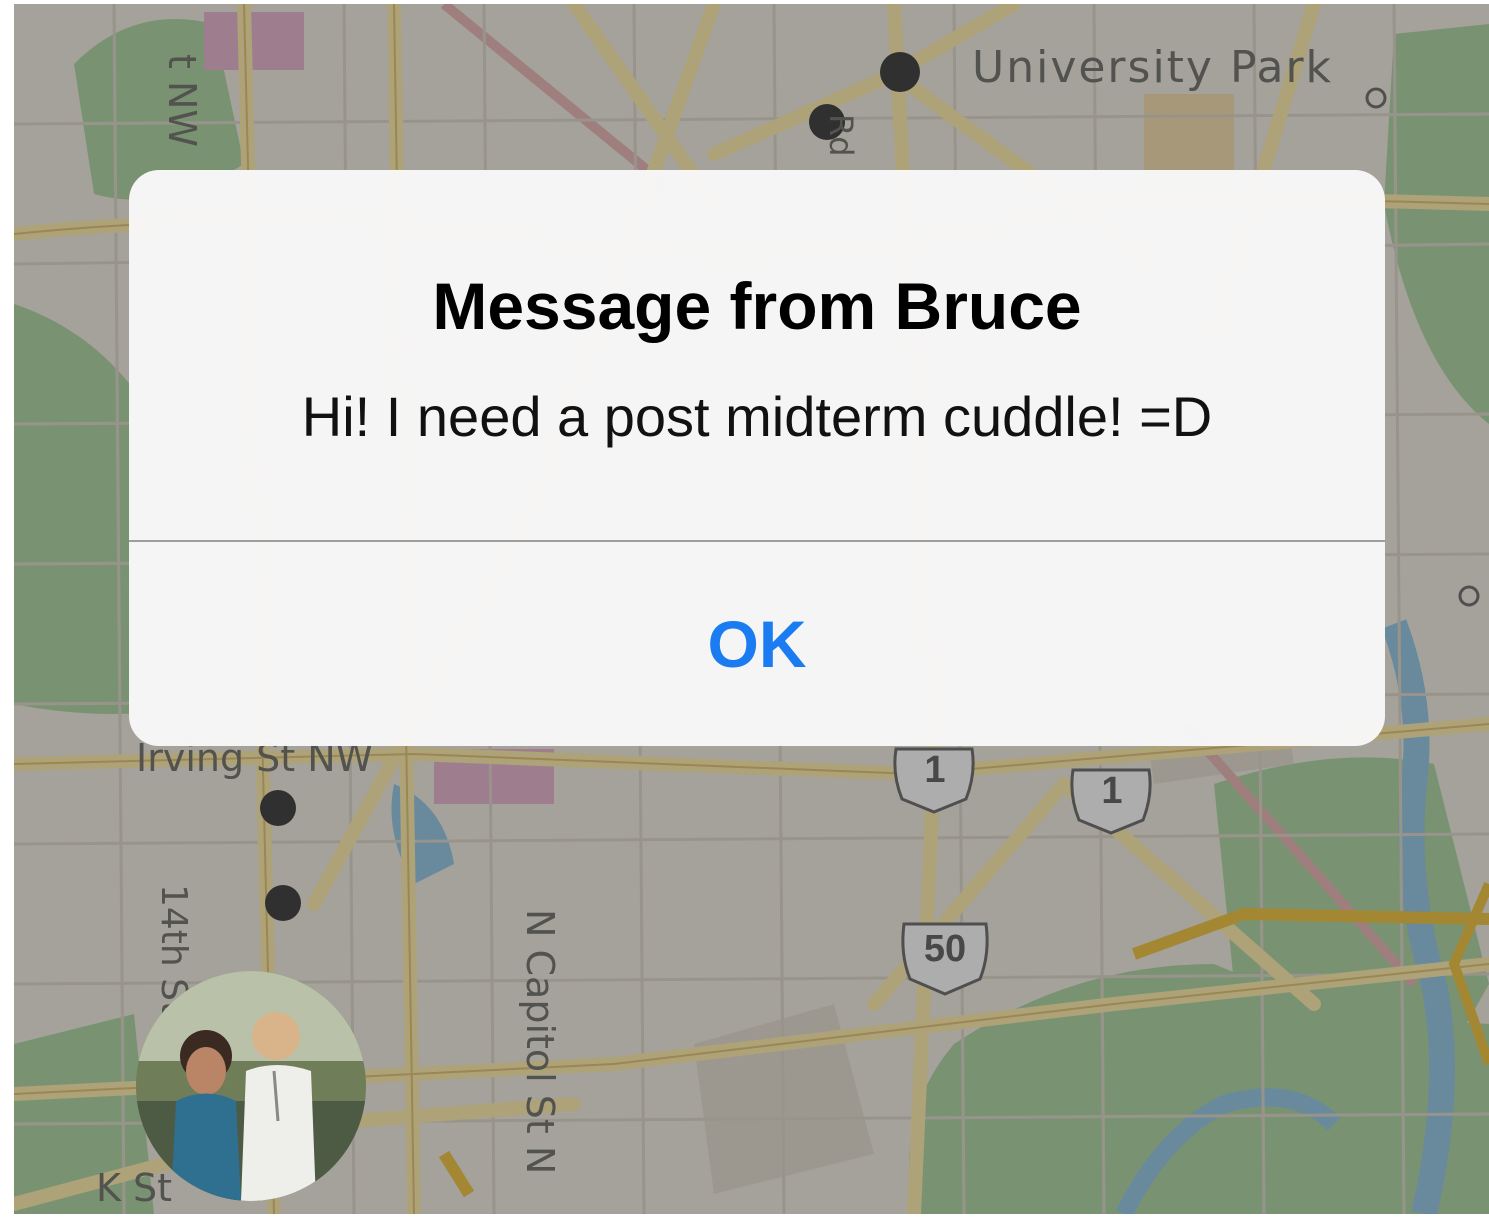 This screenshot has width=1489, height=1218. Describe the element at coordinates (757, 644) in the screenshot. I see `ok-button: OK` at that location.